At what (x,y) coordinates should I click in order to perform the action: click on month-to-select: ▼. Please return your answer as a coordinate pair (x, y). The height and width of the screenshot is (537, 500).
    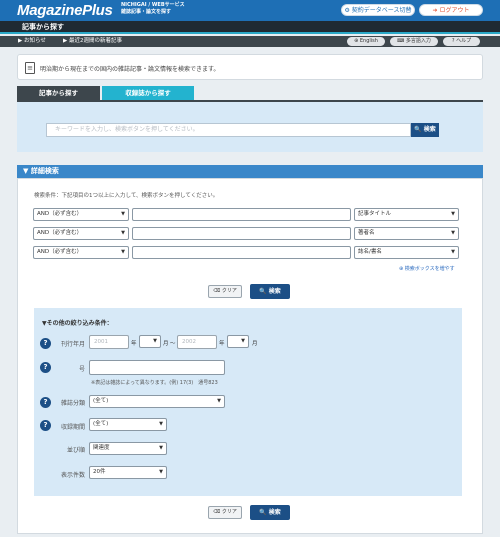
    Looking at the image, I should click on (238, 341).